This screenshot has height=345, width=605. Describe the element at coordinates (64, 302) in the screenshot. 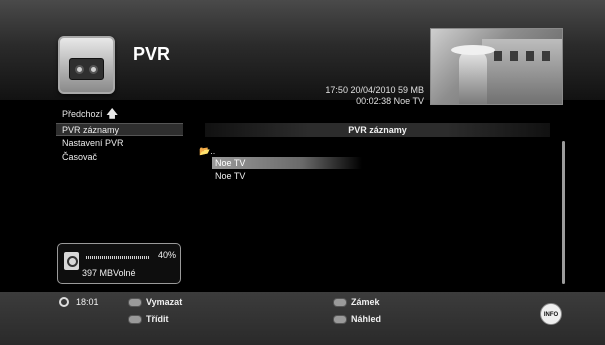

I see `clock-icon` at that location.